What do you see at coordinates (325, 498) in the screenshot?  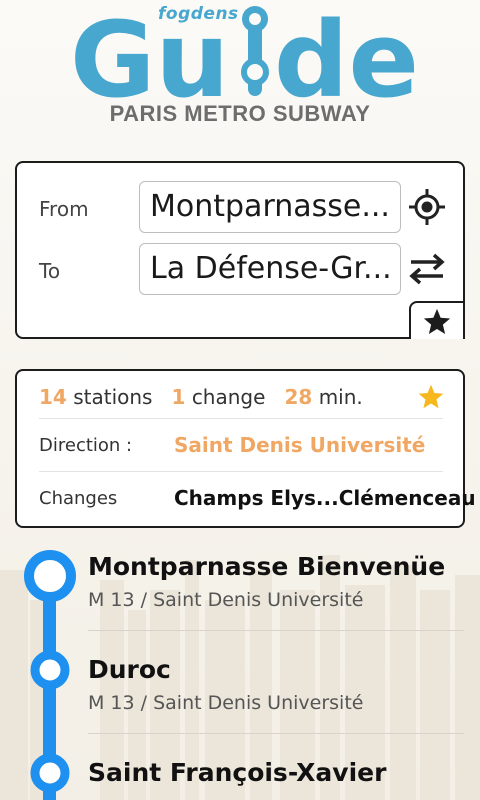 I see `changes-row-value: Champs Elys...Clémenceau` at bounding box center [325, 498].